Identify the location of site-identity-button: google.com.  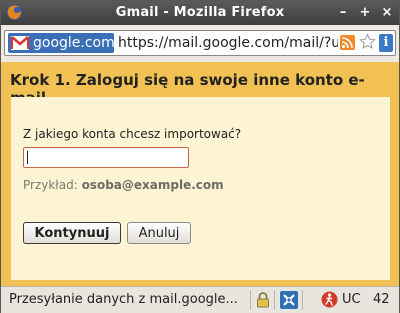
(61, 43).